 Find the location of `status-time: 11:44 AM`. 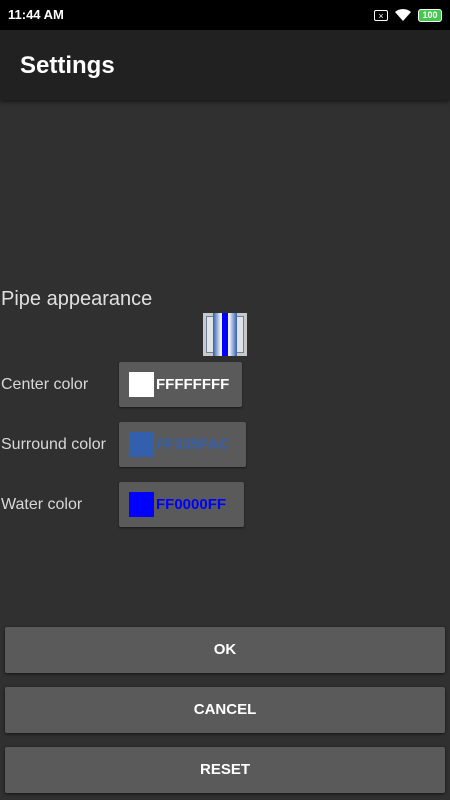

status-time: 11:44 AM is located at coordinates (36, 14).